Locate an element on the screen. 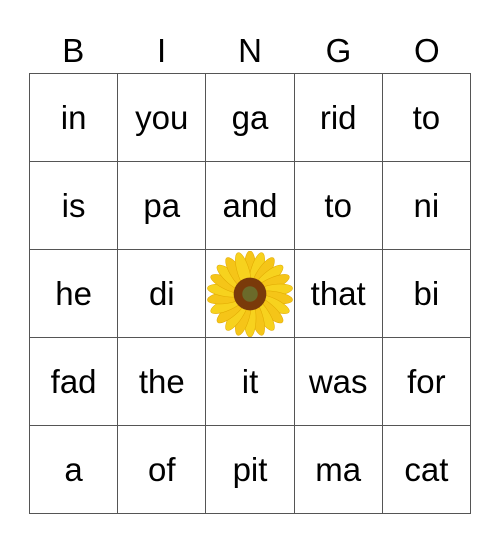 The image size is (500, 544). bingo-cell: pit is located at coordinates (250, 470).